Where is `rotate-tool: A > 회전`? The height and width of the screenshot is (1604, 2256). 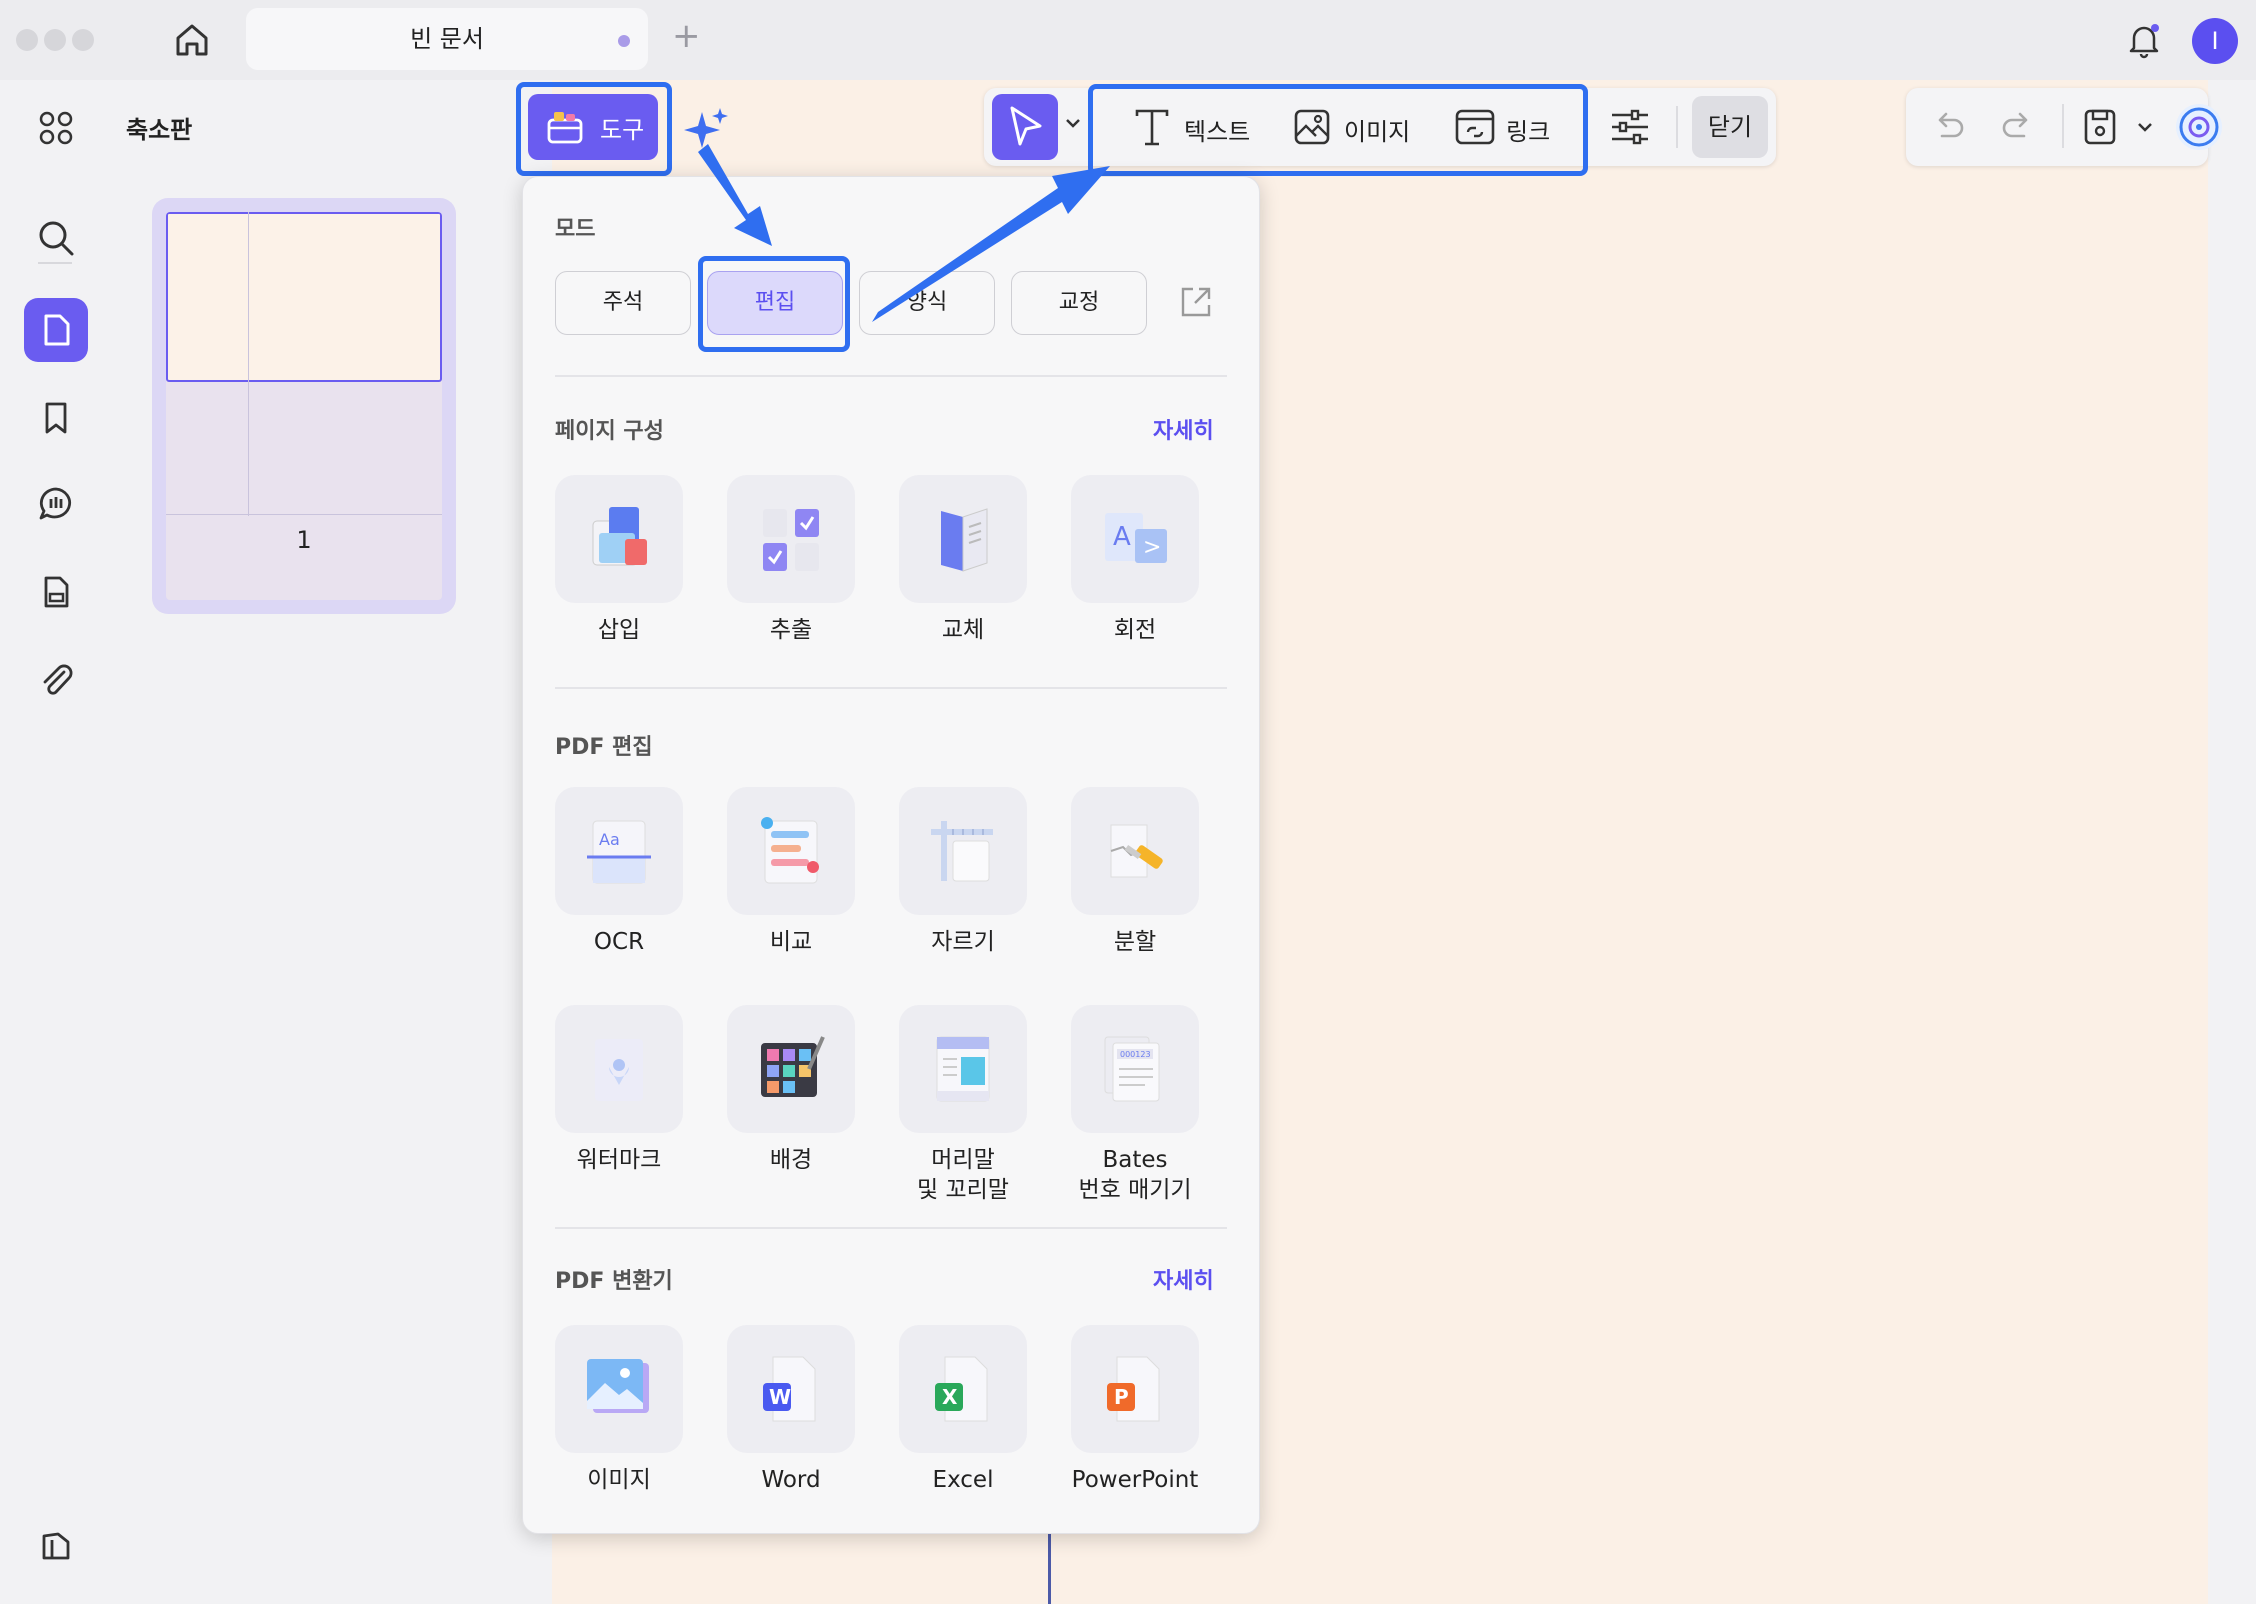
rotate-tool: A > 회전 is located at coordinates (1135, 560).